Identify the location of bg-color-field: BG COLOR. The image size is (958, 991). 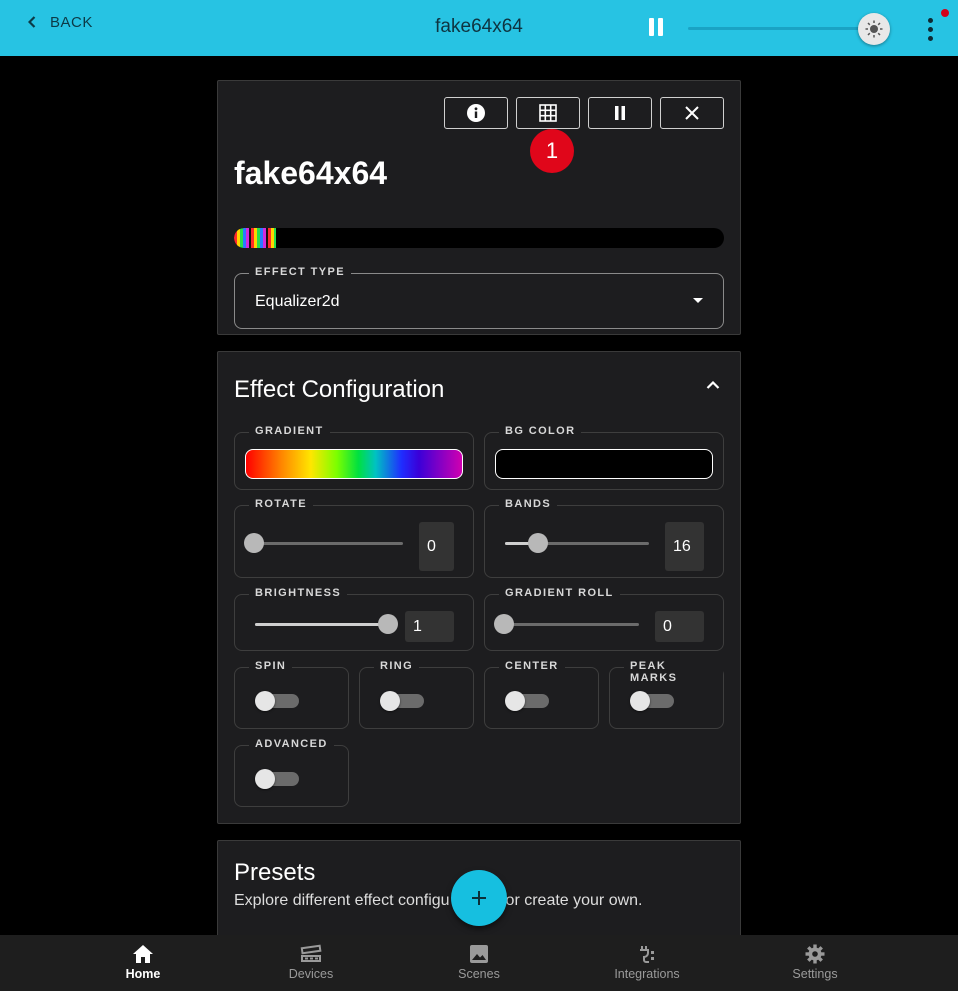
(604, 457).